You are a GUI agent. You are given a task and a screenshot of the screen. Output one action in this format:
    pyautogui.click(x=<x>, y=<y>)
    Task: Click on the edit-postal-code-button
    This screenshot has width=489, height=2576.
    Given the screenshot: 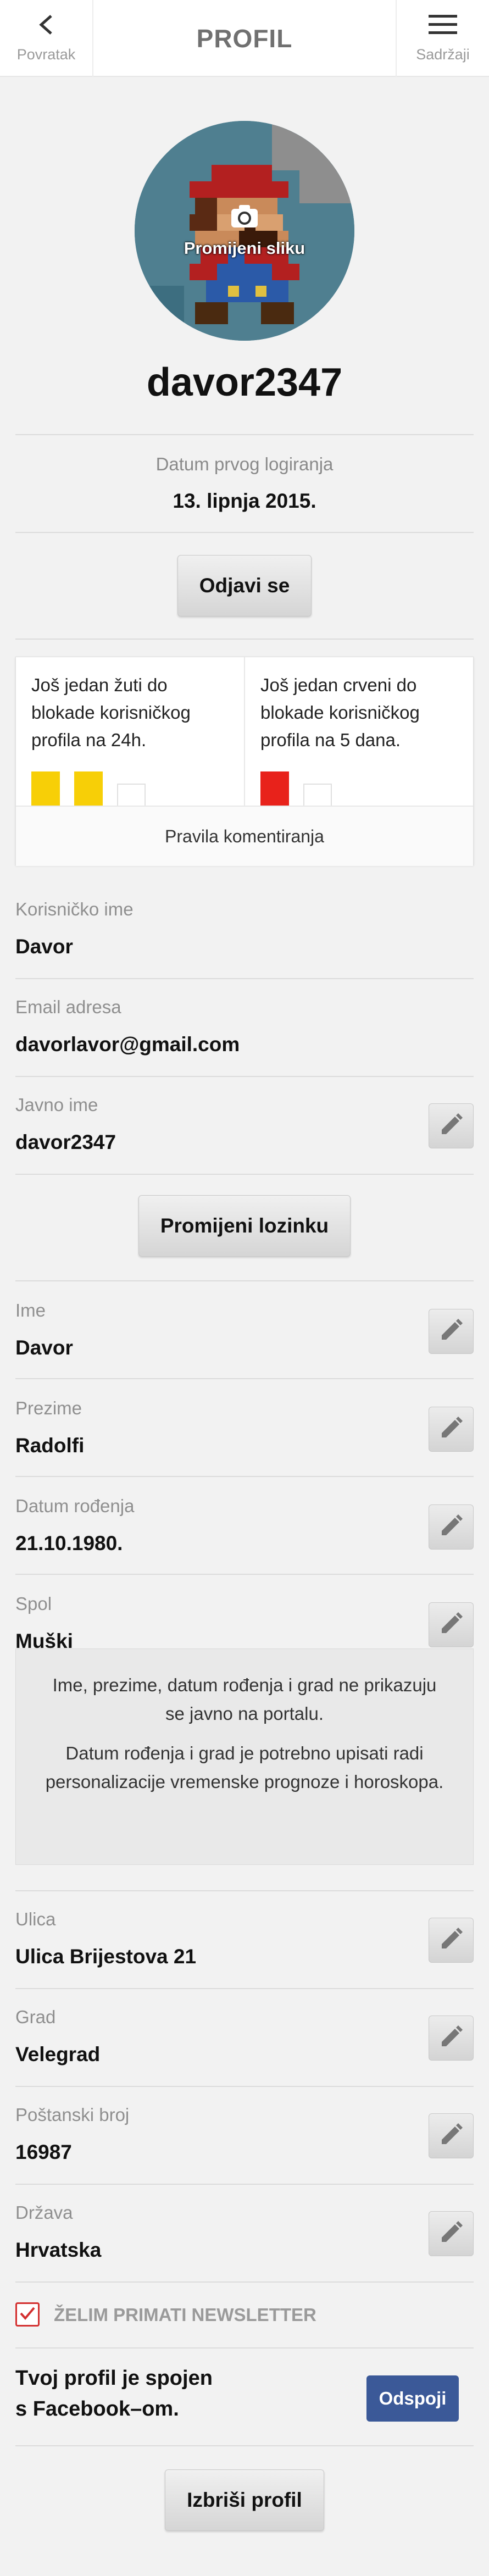 What is the action you would take?
    pyautogui.click(x=451, y=2135)
    